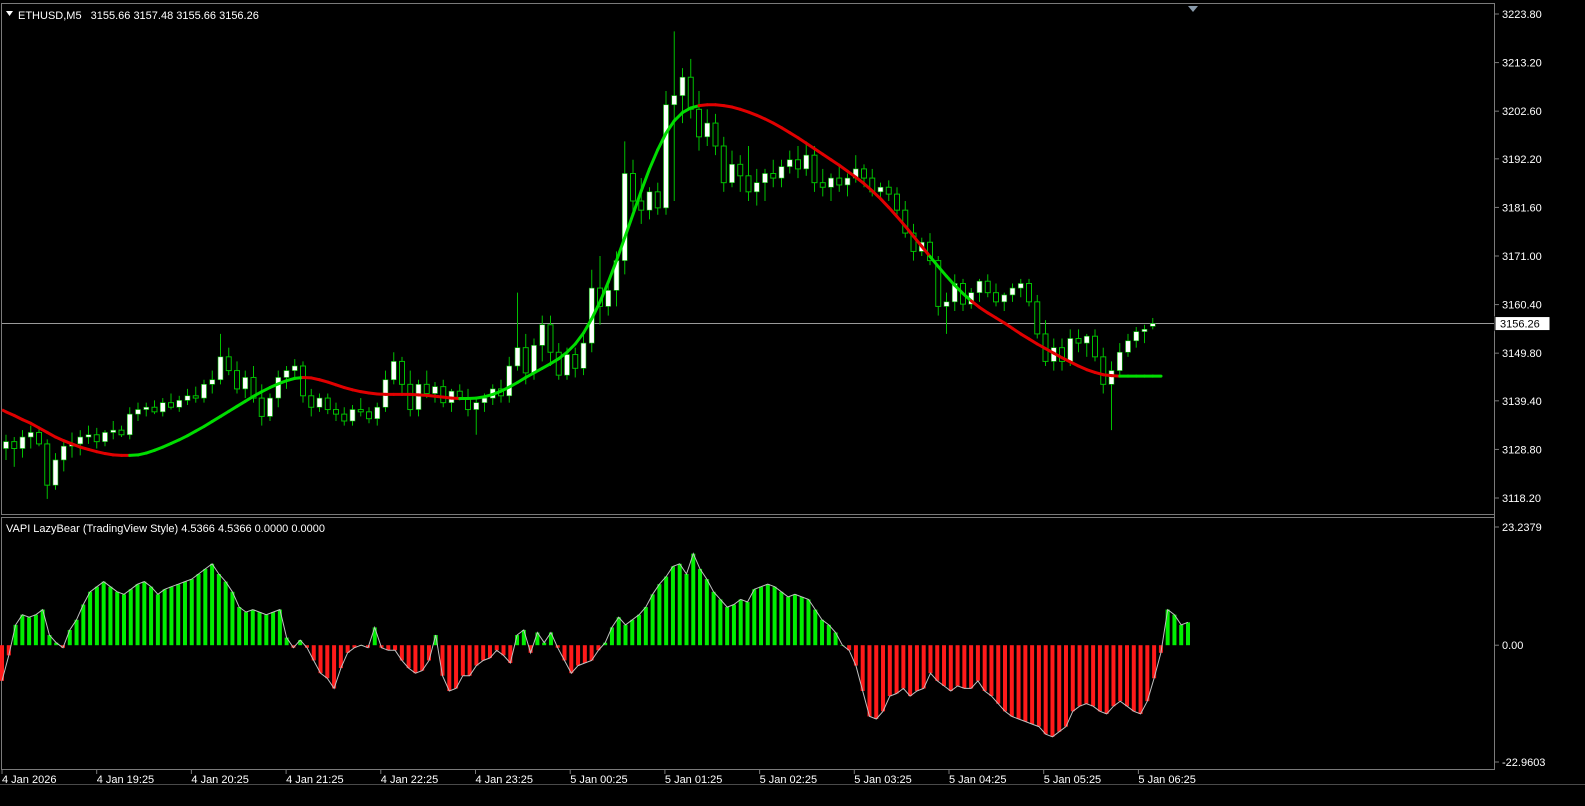  I want to click on symbol-timeframe: ETHUSD,M5, so click(50, 16).